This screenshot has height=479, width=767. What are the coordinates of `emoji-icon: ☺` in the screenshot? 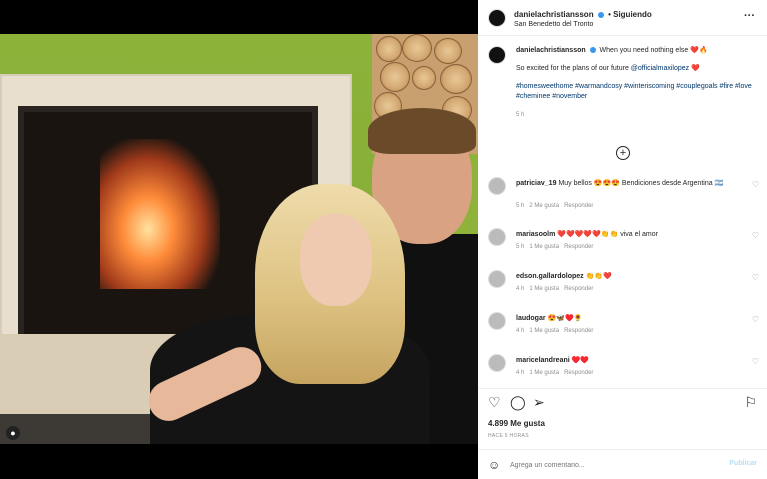 It's located at (494, 465).